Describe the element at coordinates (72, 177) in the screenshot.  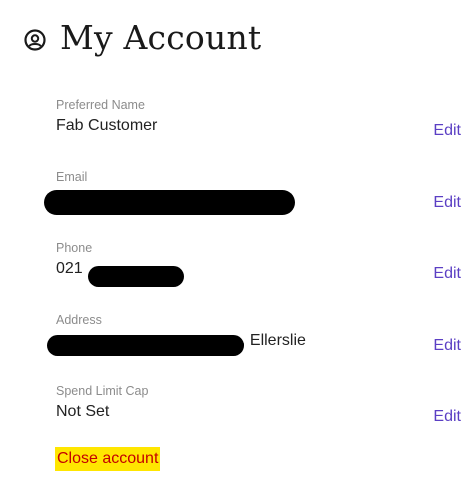
I see `field-label: Email` at that location.